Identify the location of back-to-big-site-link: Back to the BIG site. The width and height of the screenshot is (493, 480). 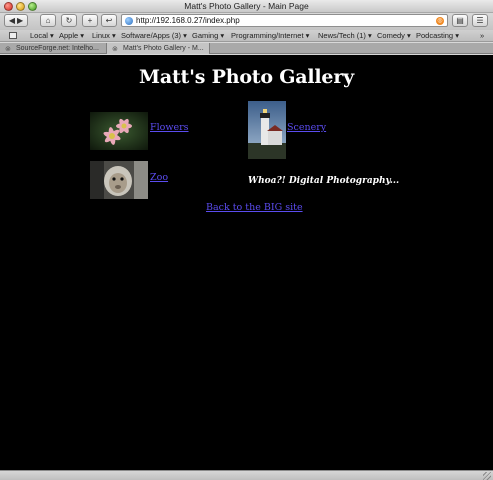
(254, 207).